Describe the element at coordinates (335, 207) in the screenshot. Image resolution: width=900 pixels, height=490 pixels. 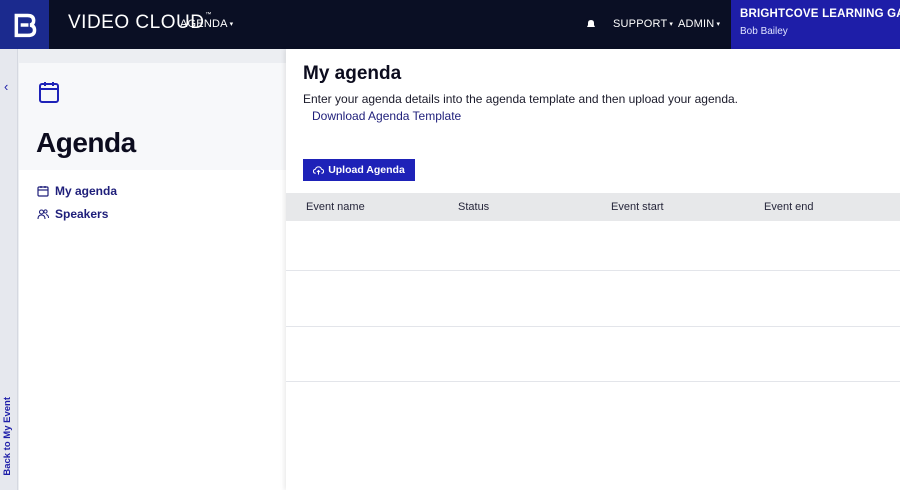
I see `column-header-event-name: Event name` at that location.